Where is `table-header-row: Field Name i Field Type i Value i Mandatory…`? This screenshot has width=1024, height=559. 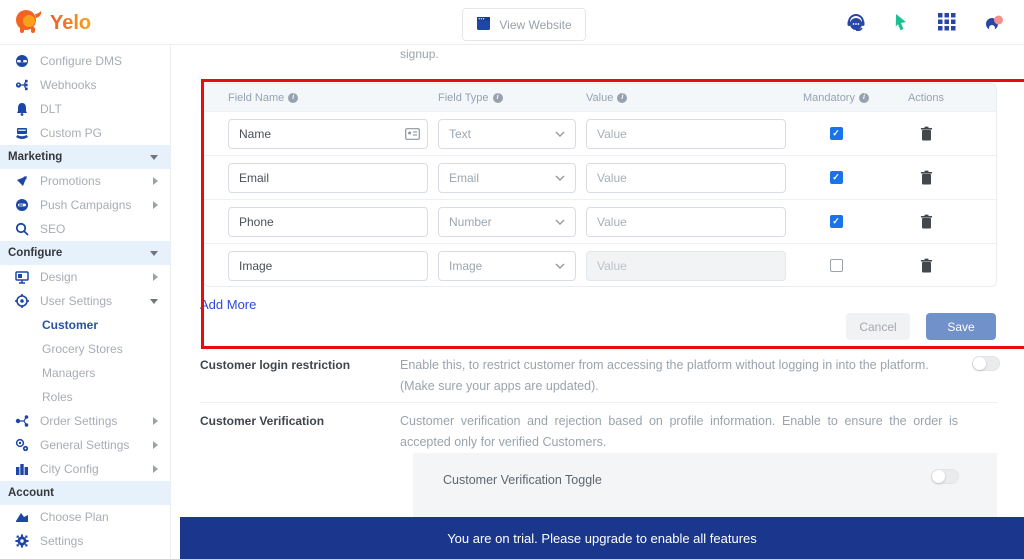
table-header-row: Field Name i Field Type i Value i Mandatory… is located at coordinates (600, 97).